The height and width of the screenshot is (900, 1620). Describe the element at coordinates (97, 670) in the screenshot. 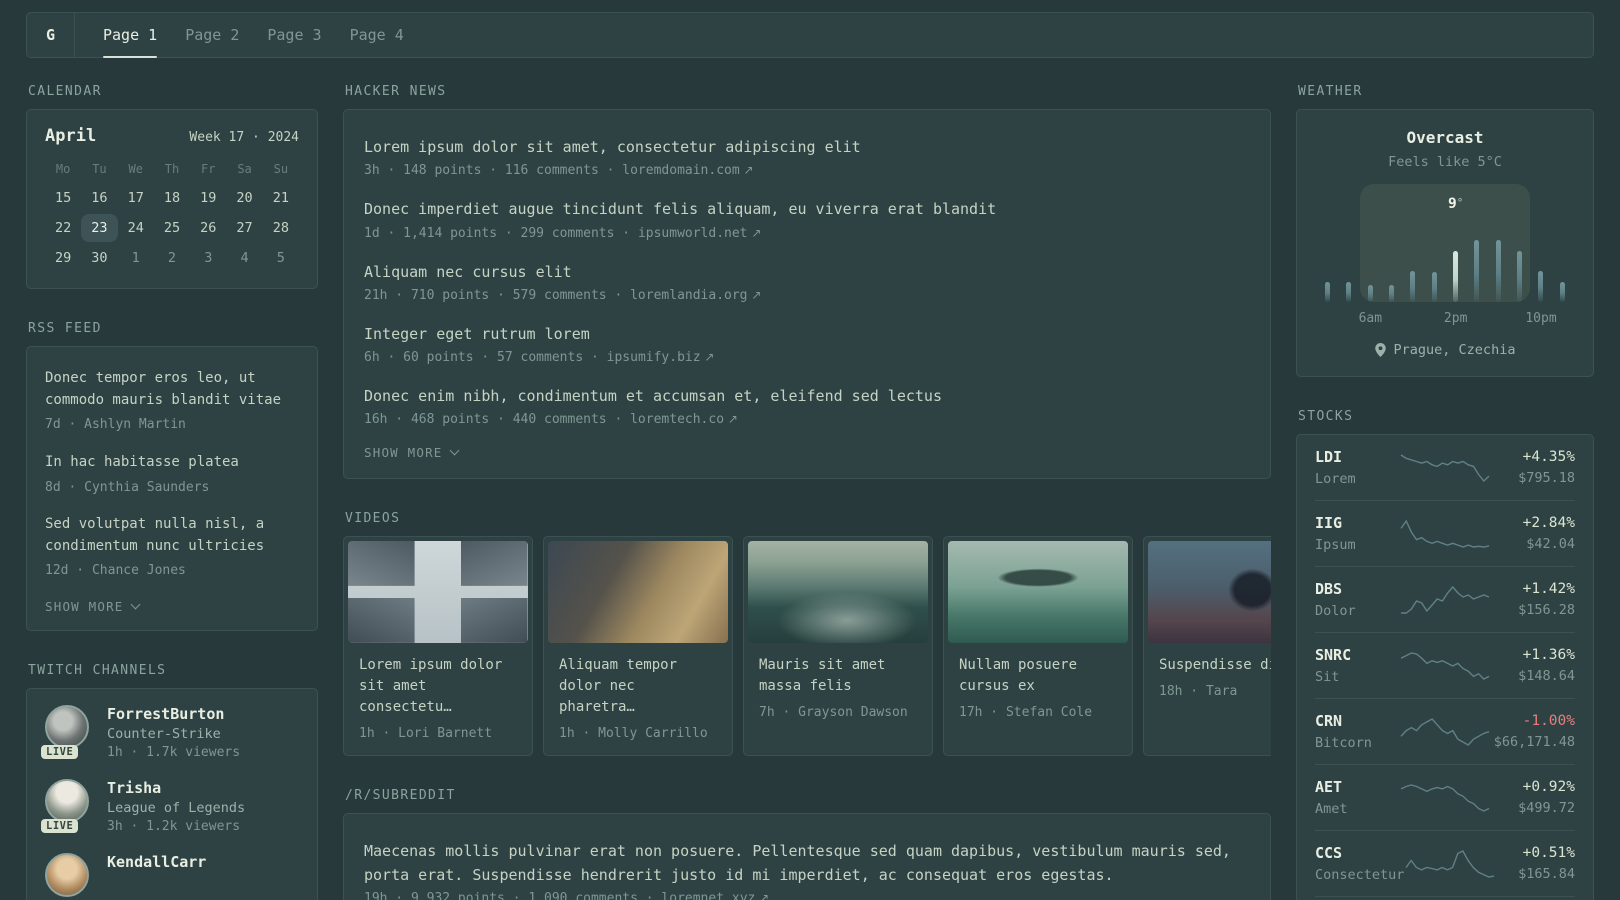

I see `twitch-label: TWITCH CHANNELS` at that location.